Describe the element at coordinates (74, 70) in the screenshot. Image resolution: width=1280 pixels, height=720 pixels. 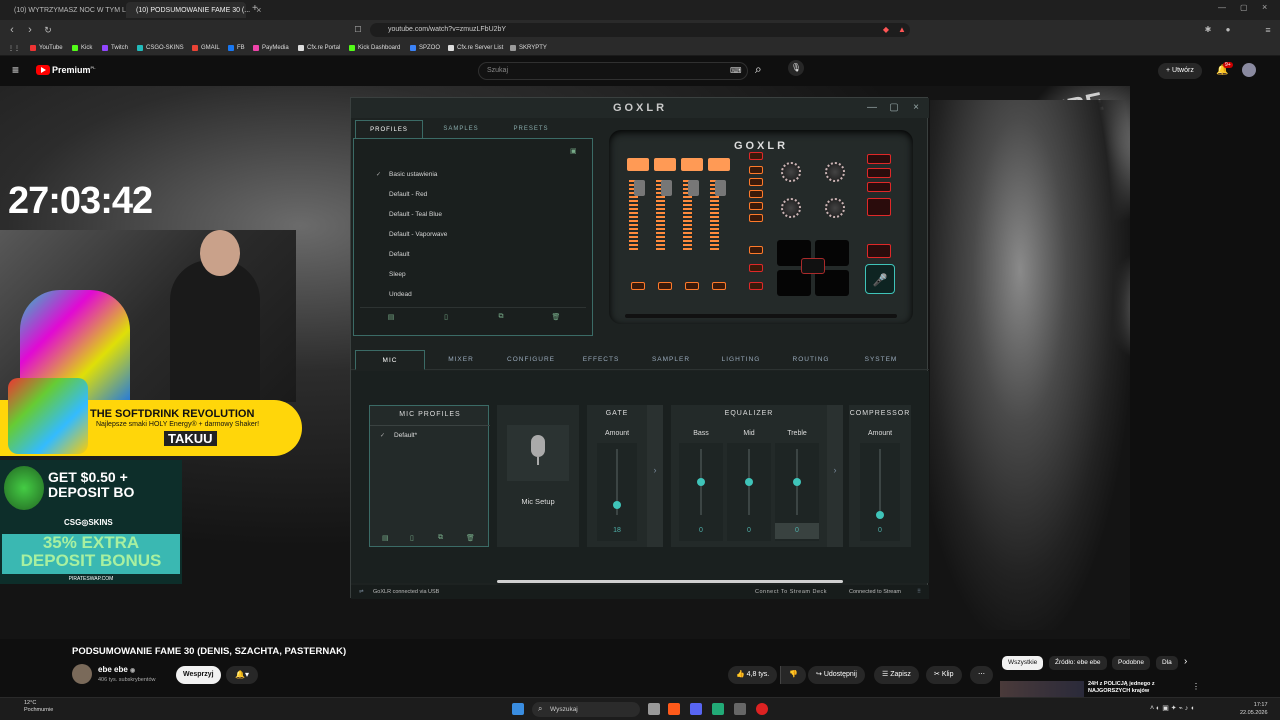
I see `youtube-premium-logo: PremiumPL` at that location.